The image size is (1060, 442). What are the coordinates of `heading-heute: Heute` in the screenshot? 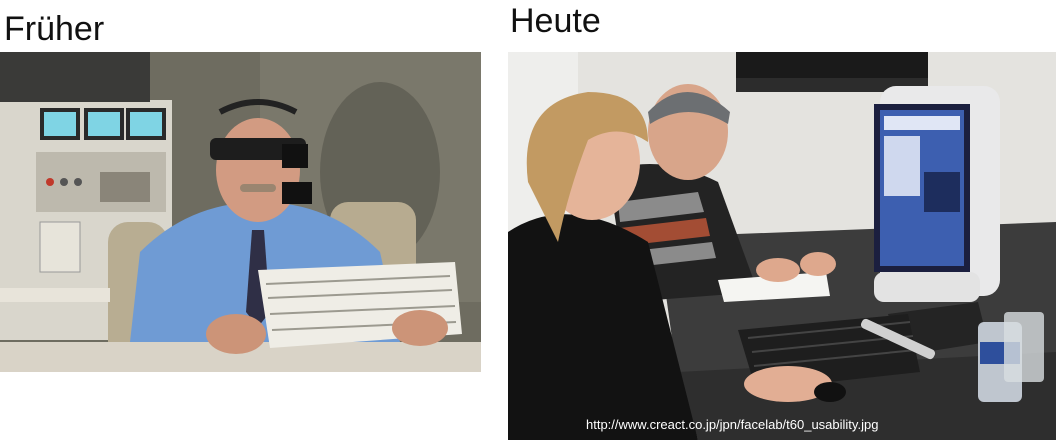 It's located at (555, 21).